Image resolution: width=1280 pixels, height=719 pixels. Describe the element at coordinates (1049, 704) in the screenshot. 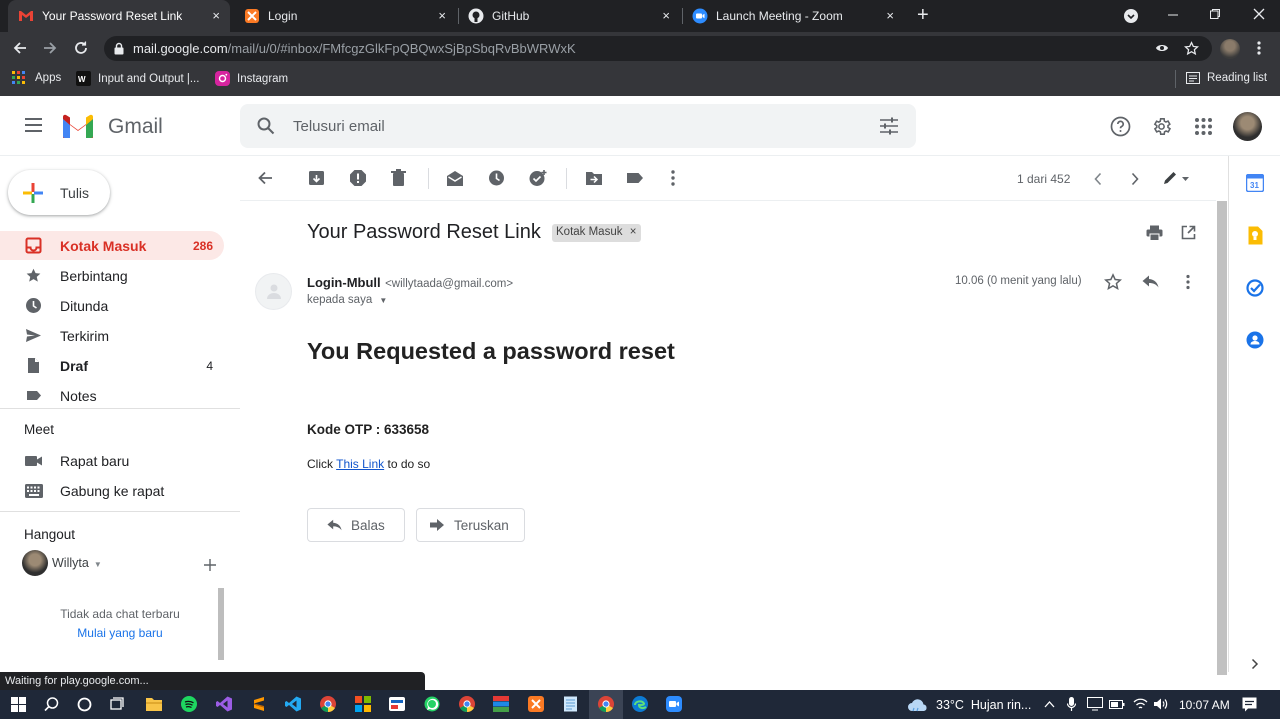

I see `tray-chevron-up-icon` at that location.